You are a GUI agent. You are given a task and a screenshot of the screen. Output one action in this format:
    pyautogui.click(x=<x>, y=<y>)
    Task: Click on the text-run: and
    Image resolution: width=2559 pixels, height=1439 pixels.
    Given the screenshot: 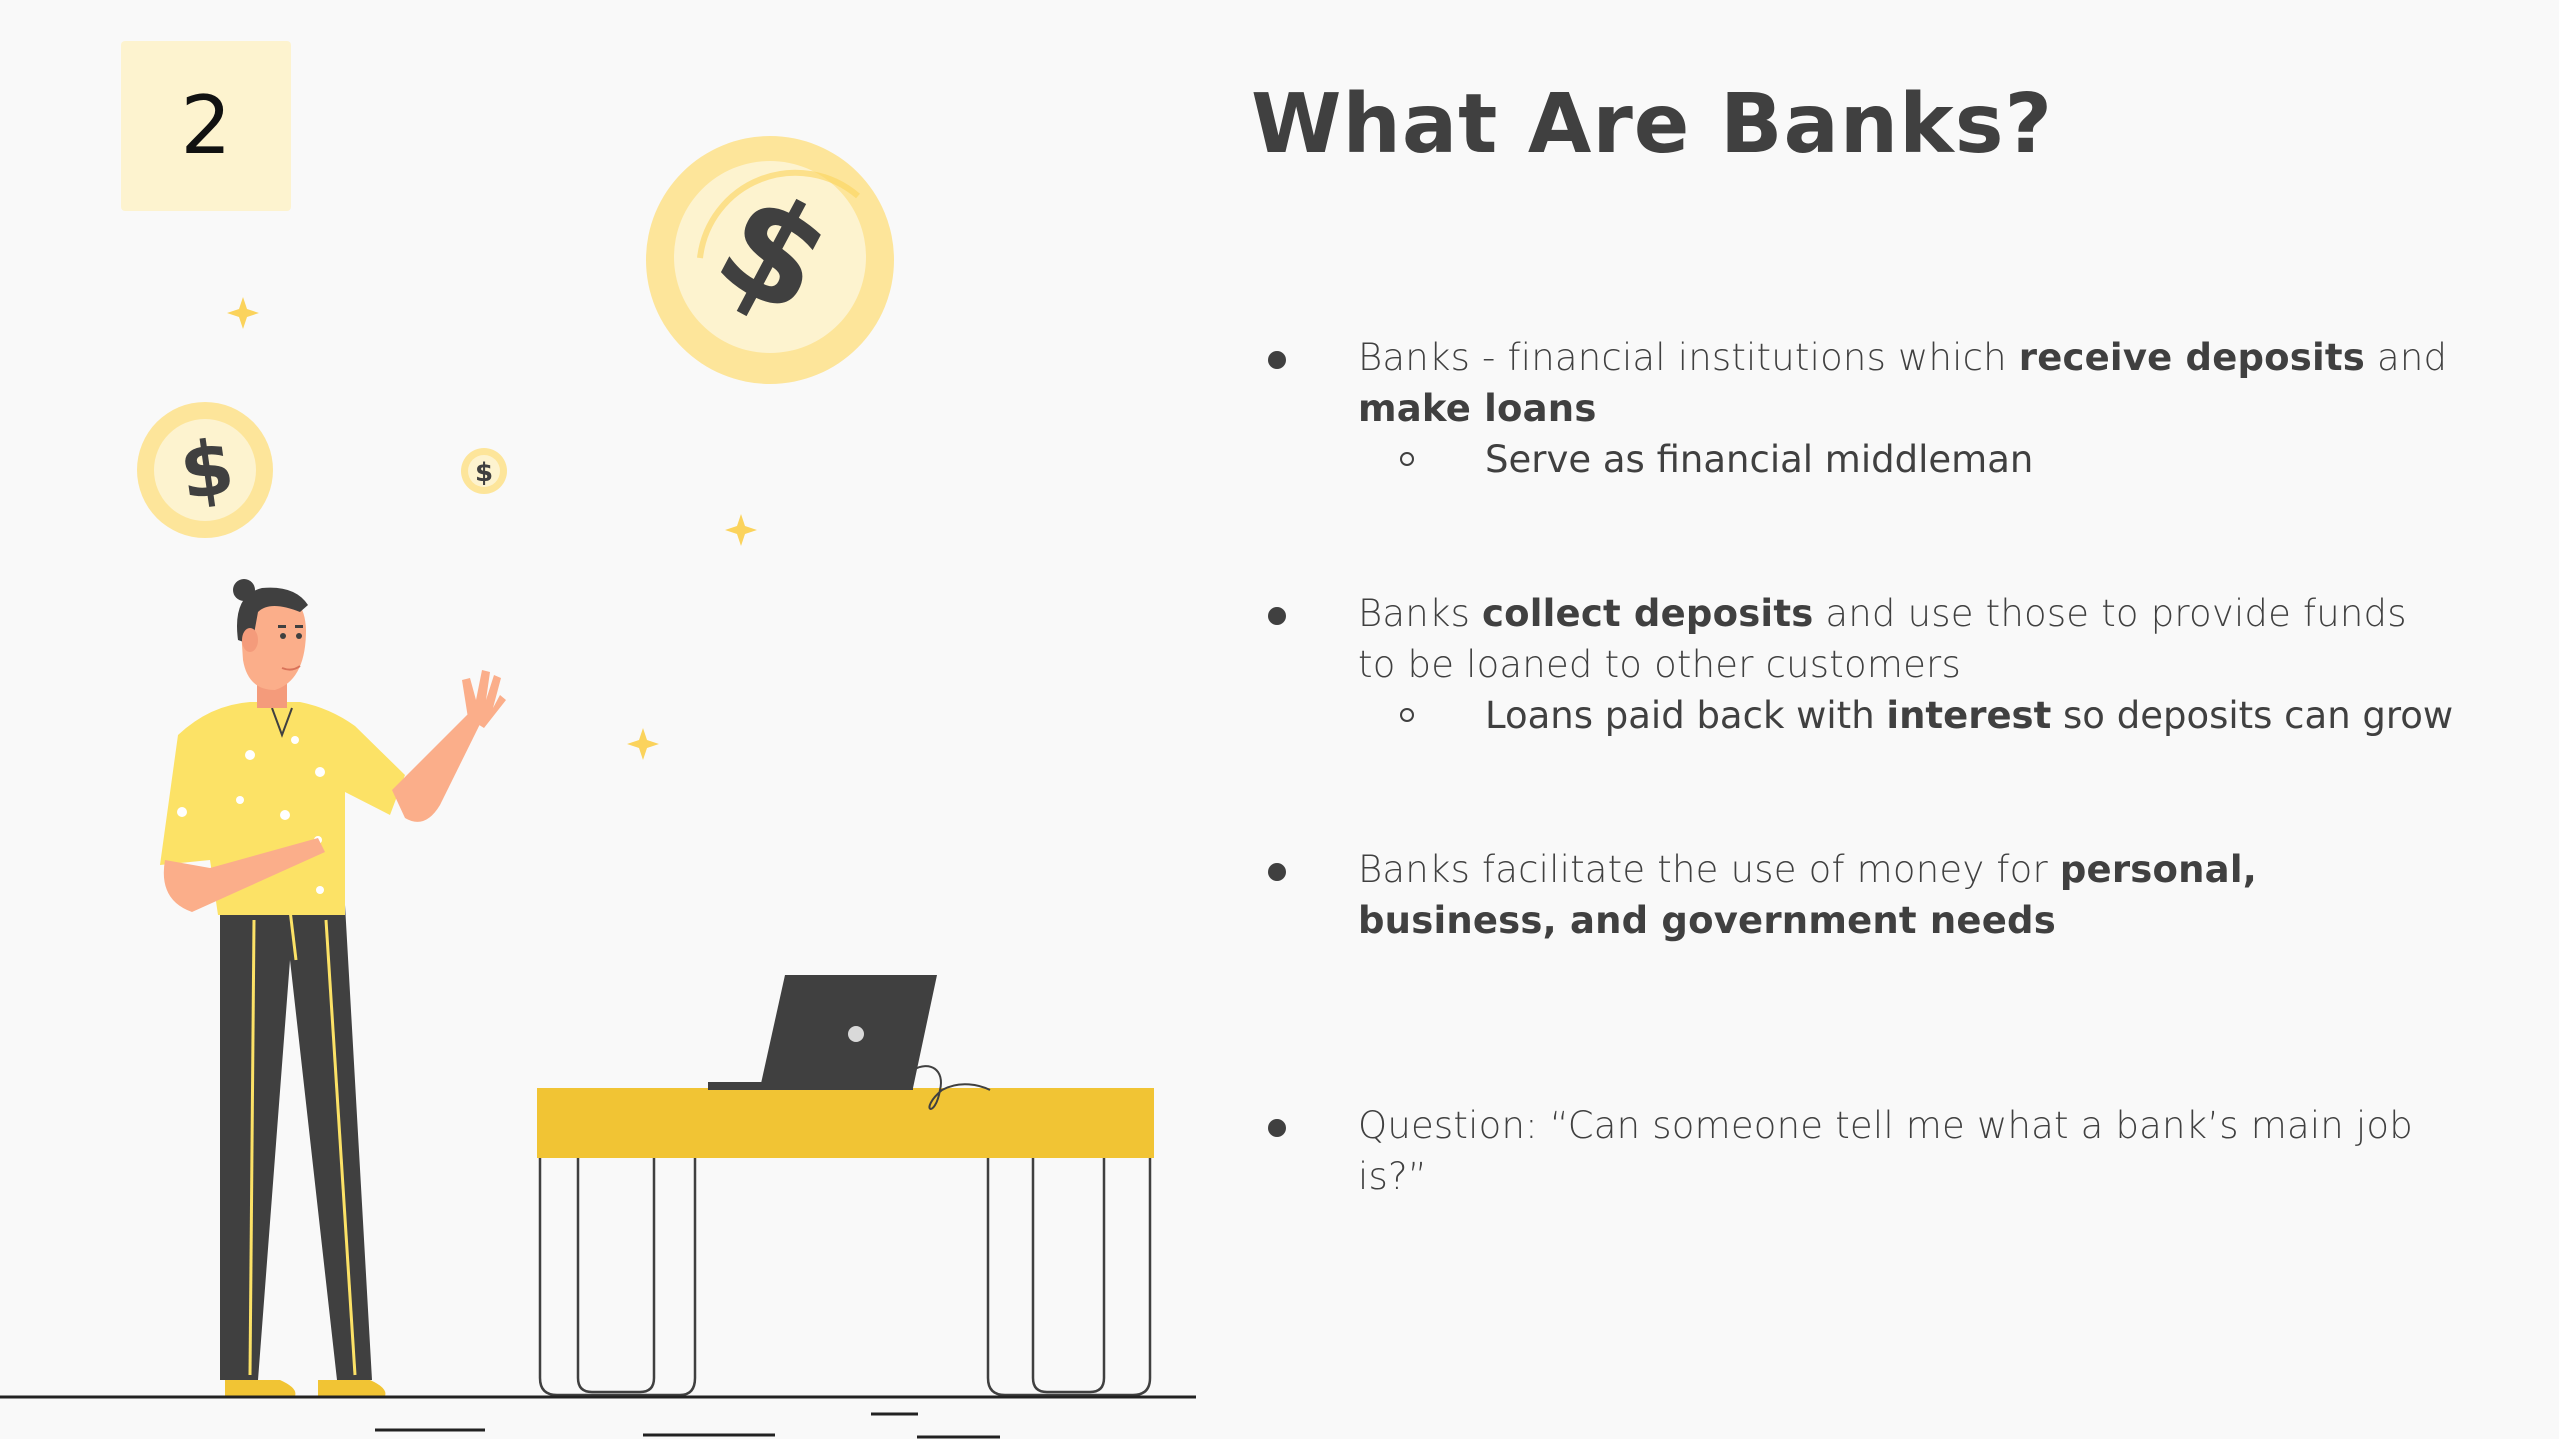 What is the action you would take?
    pyautogui.click(x=2406, y=357)
    